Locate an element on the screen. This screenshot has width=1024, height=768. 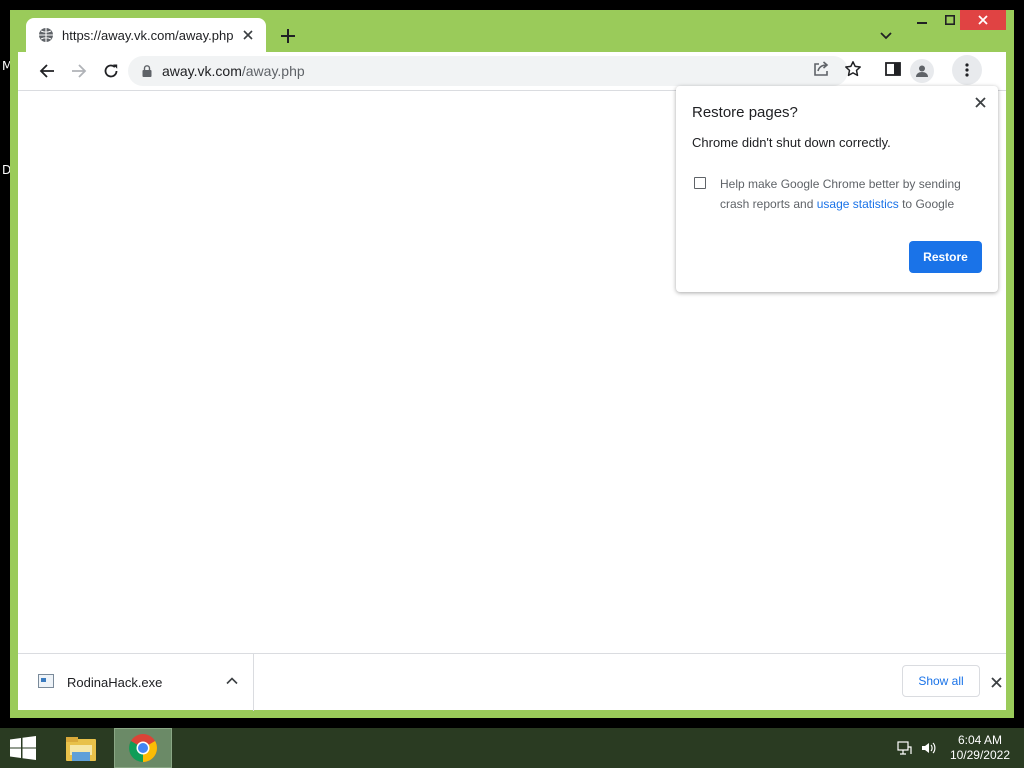
browser-toolbar: away.vk.com/away.php is located at coordinates (512, 71).